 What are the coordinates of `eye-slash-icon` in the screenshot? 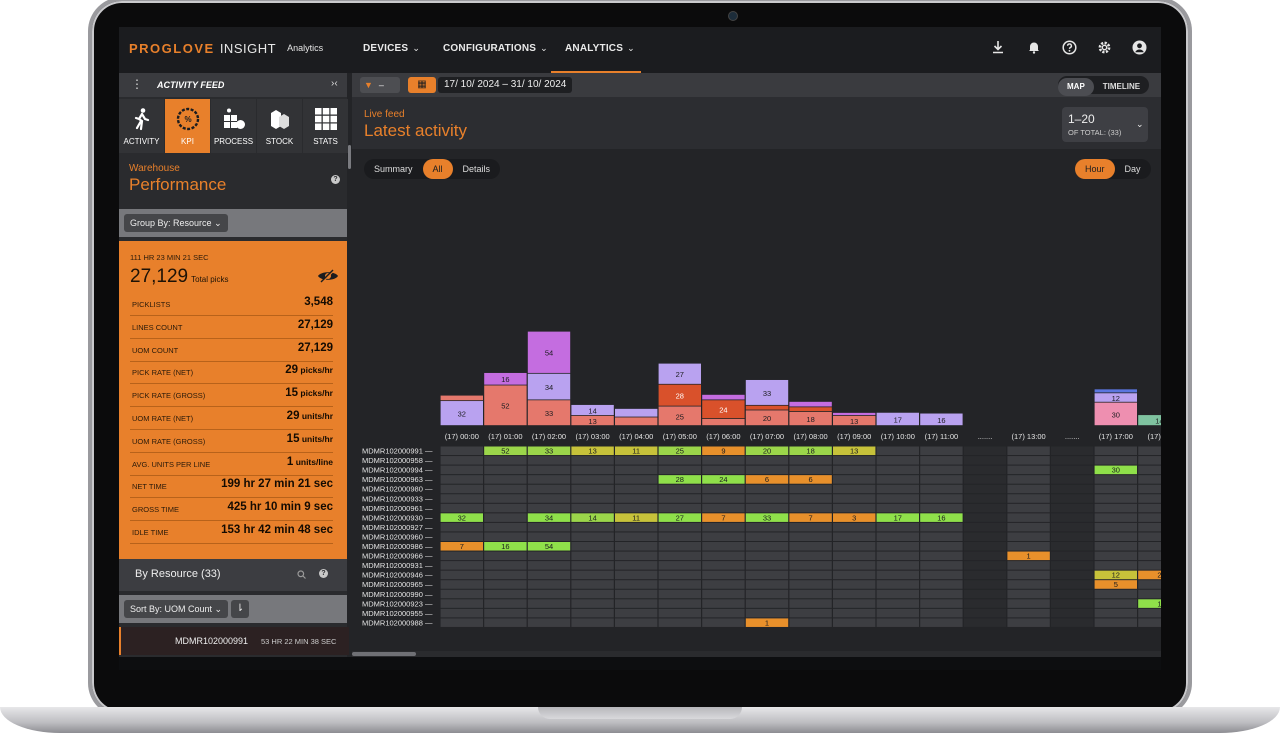 It's located at (328, 276).